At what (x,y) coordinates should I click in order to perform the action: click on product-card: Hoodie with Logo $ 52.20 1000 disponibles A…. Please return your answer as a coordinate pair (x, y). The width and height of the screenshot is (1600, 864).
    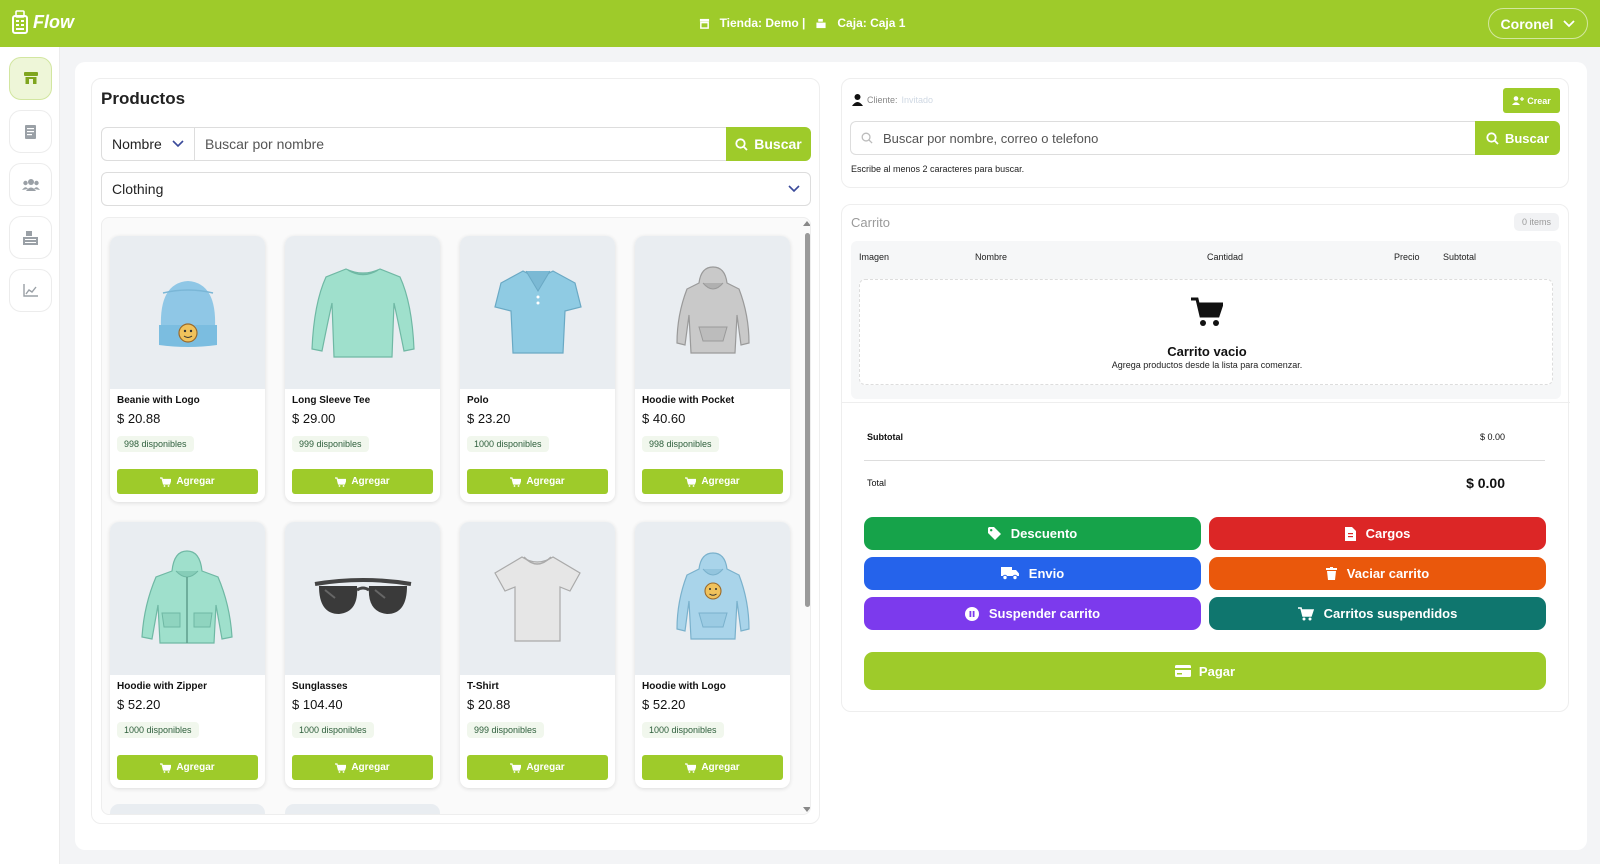
    Looking at the image, I should click on (712, 655).